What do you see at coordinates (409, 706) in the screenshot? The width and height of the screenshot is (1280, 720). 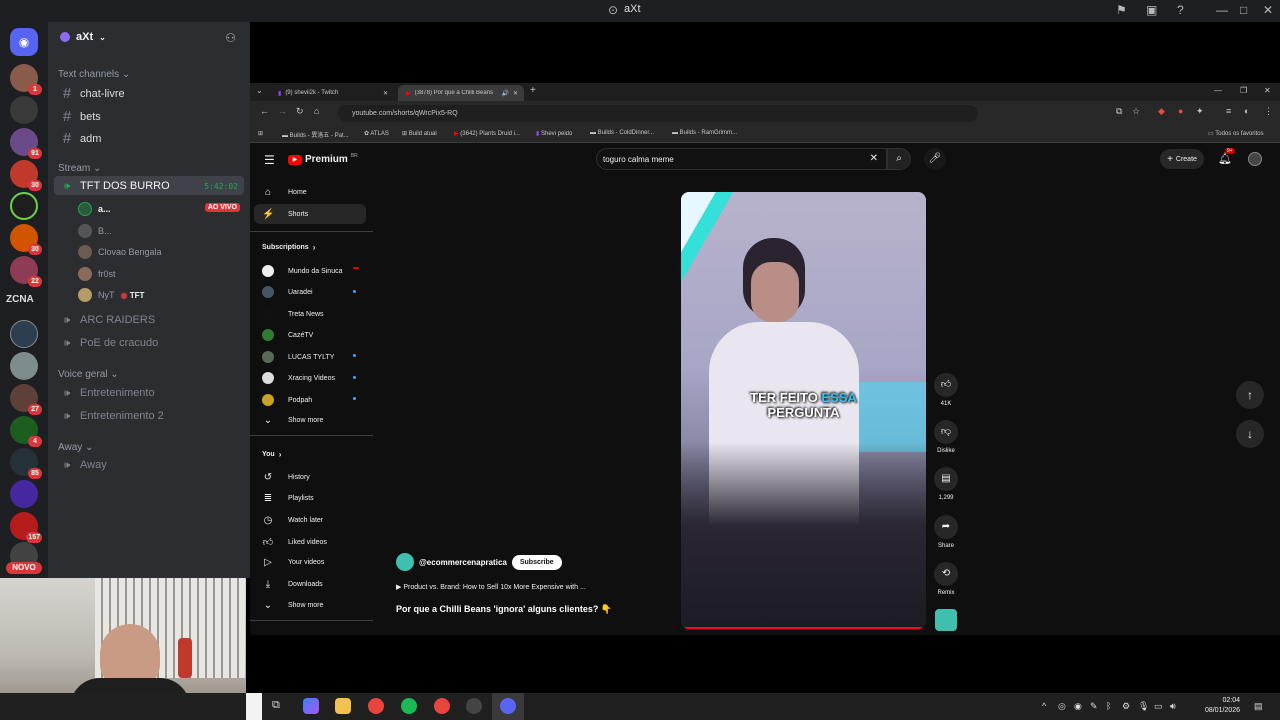 I see `spotify-icon` at bounding box center [409, 706].